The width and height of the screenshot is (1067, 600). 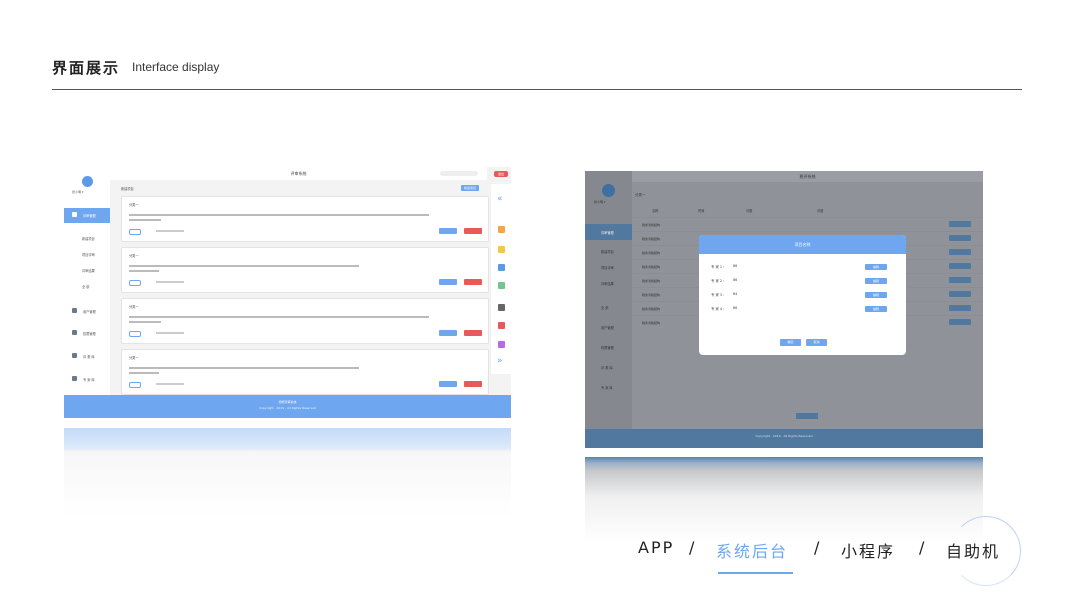 What do you see at coordinates (655, 211) in the screenshot?
I see `column-header: 名称` at bounding box center [655, 211].